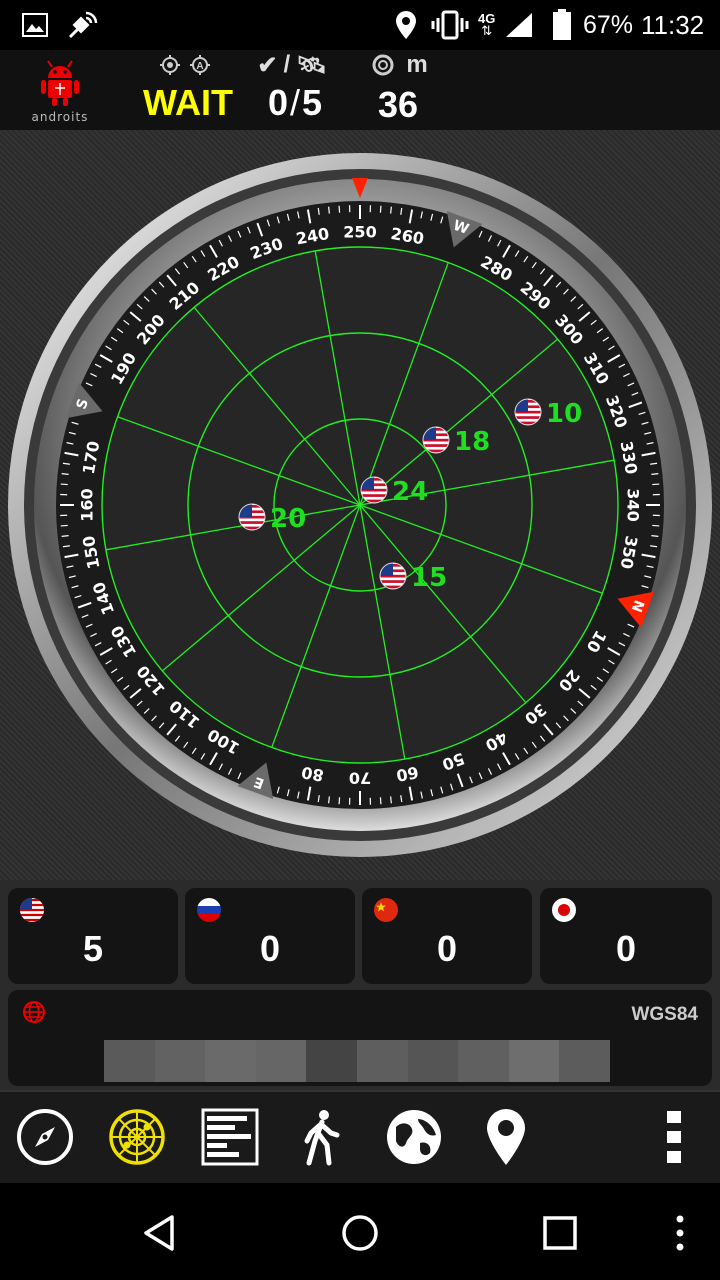 This screenshot has width=720, height=1280. Describe the element at coordinates (472, 442) in the screenshot. I see `satellite-id: 18` at that location.